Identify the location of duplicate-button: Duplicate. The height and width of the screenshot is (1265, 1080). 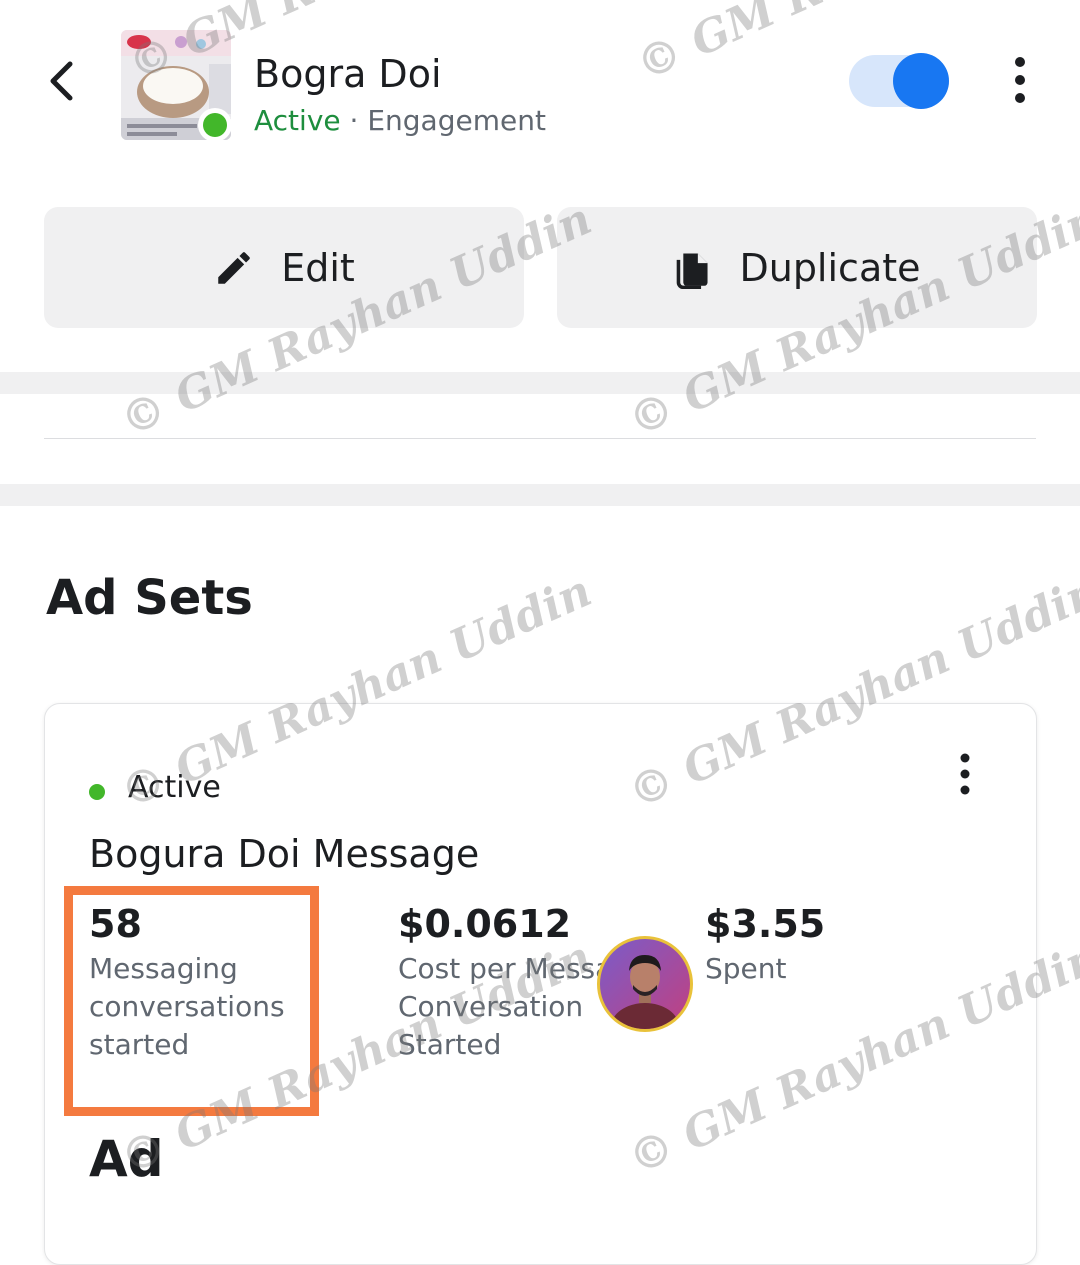
(797, 267).